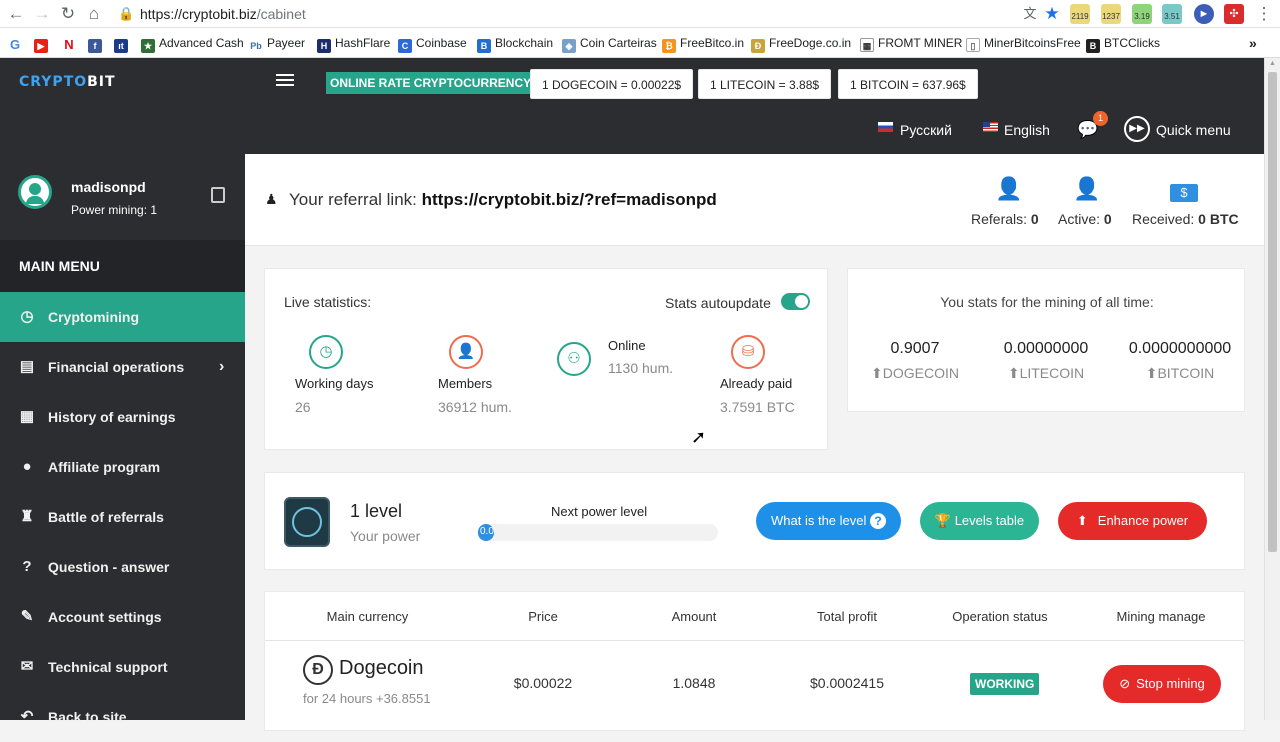 This screenshot has width=1280, height=742. I want to click on profile-card-icon, so click(218, 195).